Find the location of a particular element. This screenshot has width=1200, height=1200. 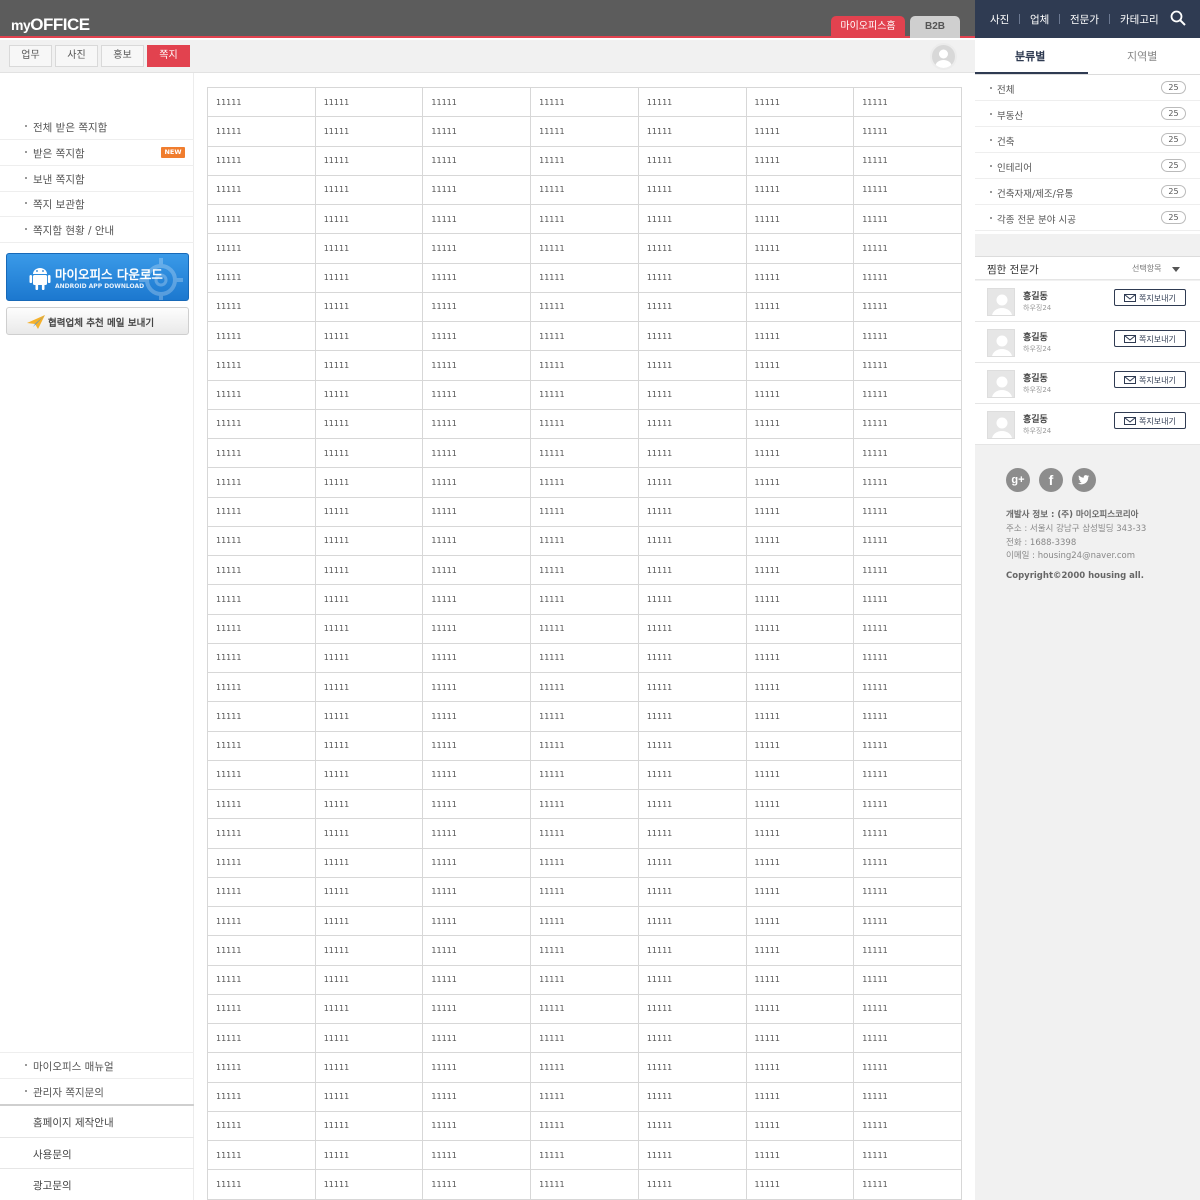

menu-homepage-guide: 홈페이지 제작안내 is located at coordinates (97, 1121).